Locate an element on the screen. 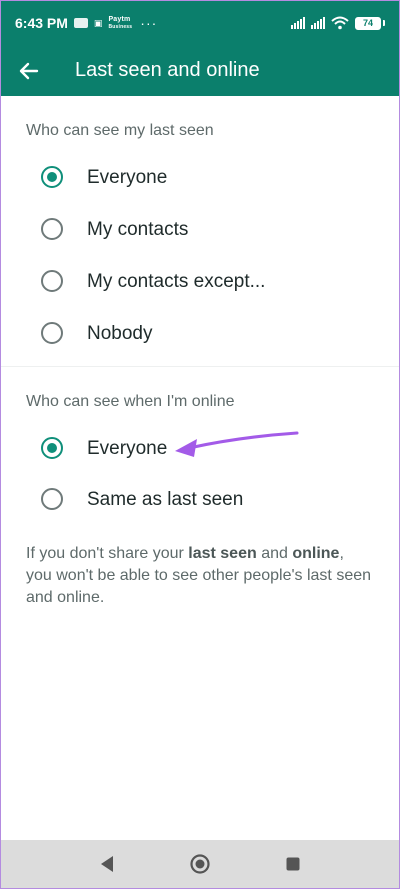  page-title: Last seen and online is located at coordinates (167, 70).